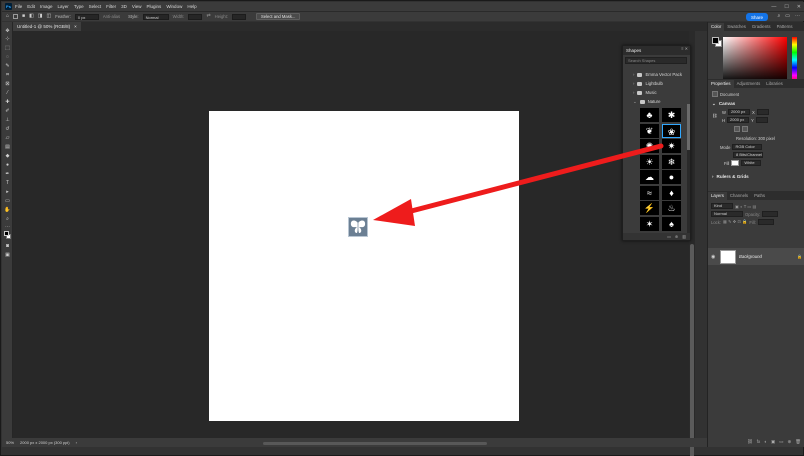 This screenshot has width=804, height=456. Describe the element at coordinates (671, 146) in the screenshot. I see `starburst-icon: ✷` at that location.